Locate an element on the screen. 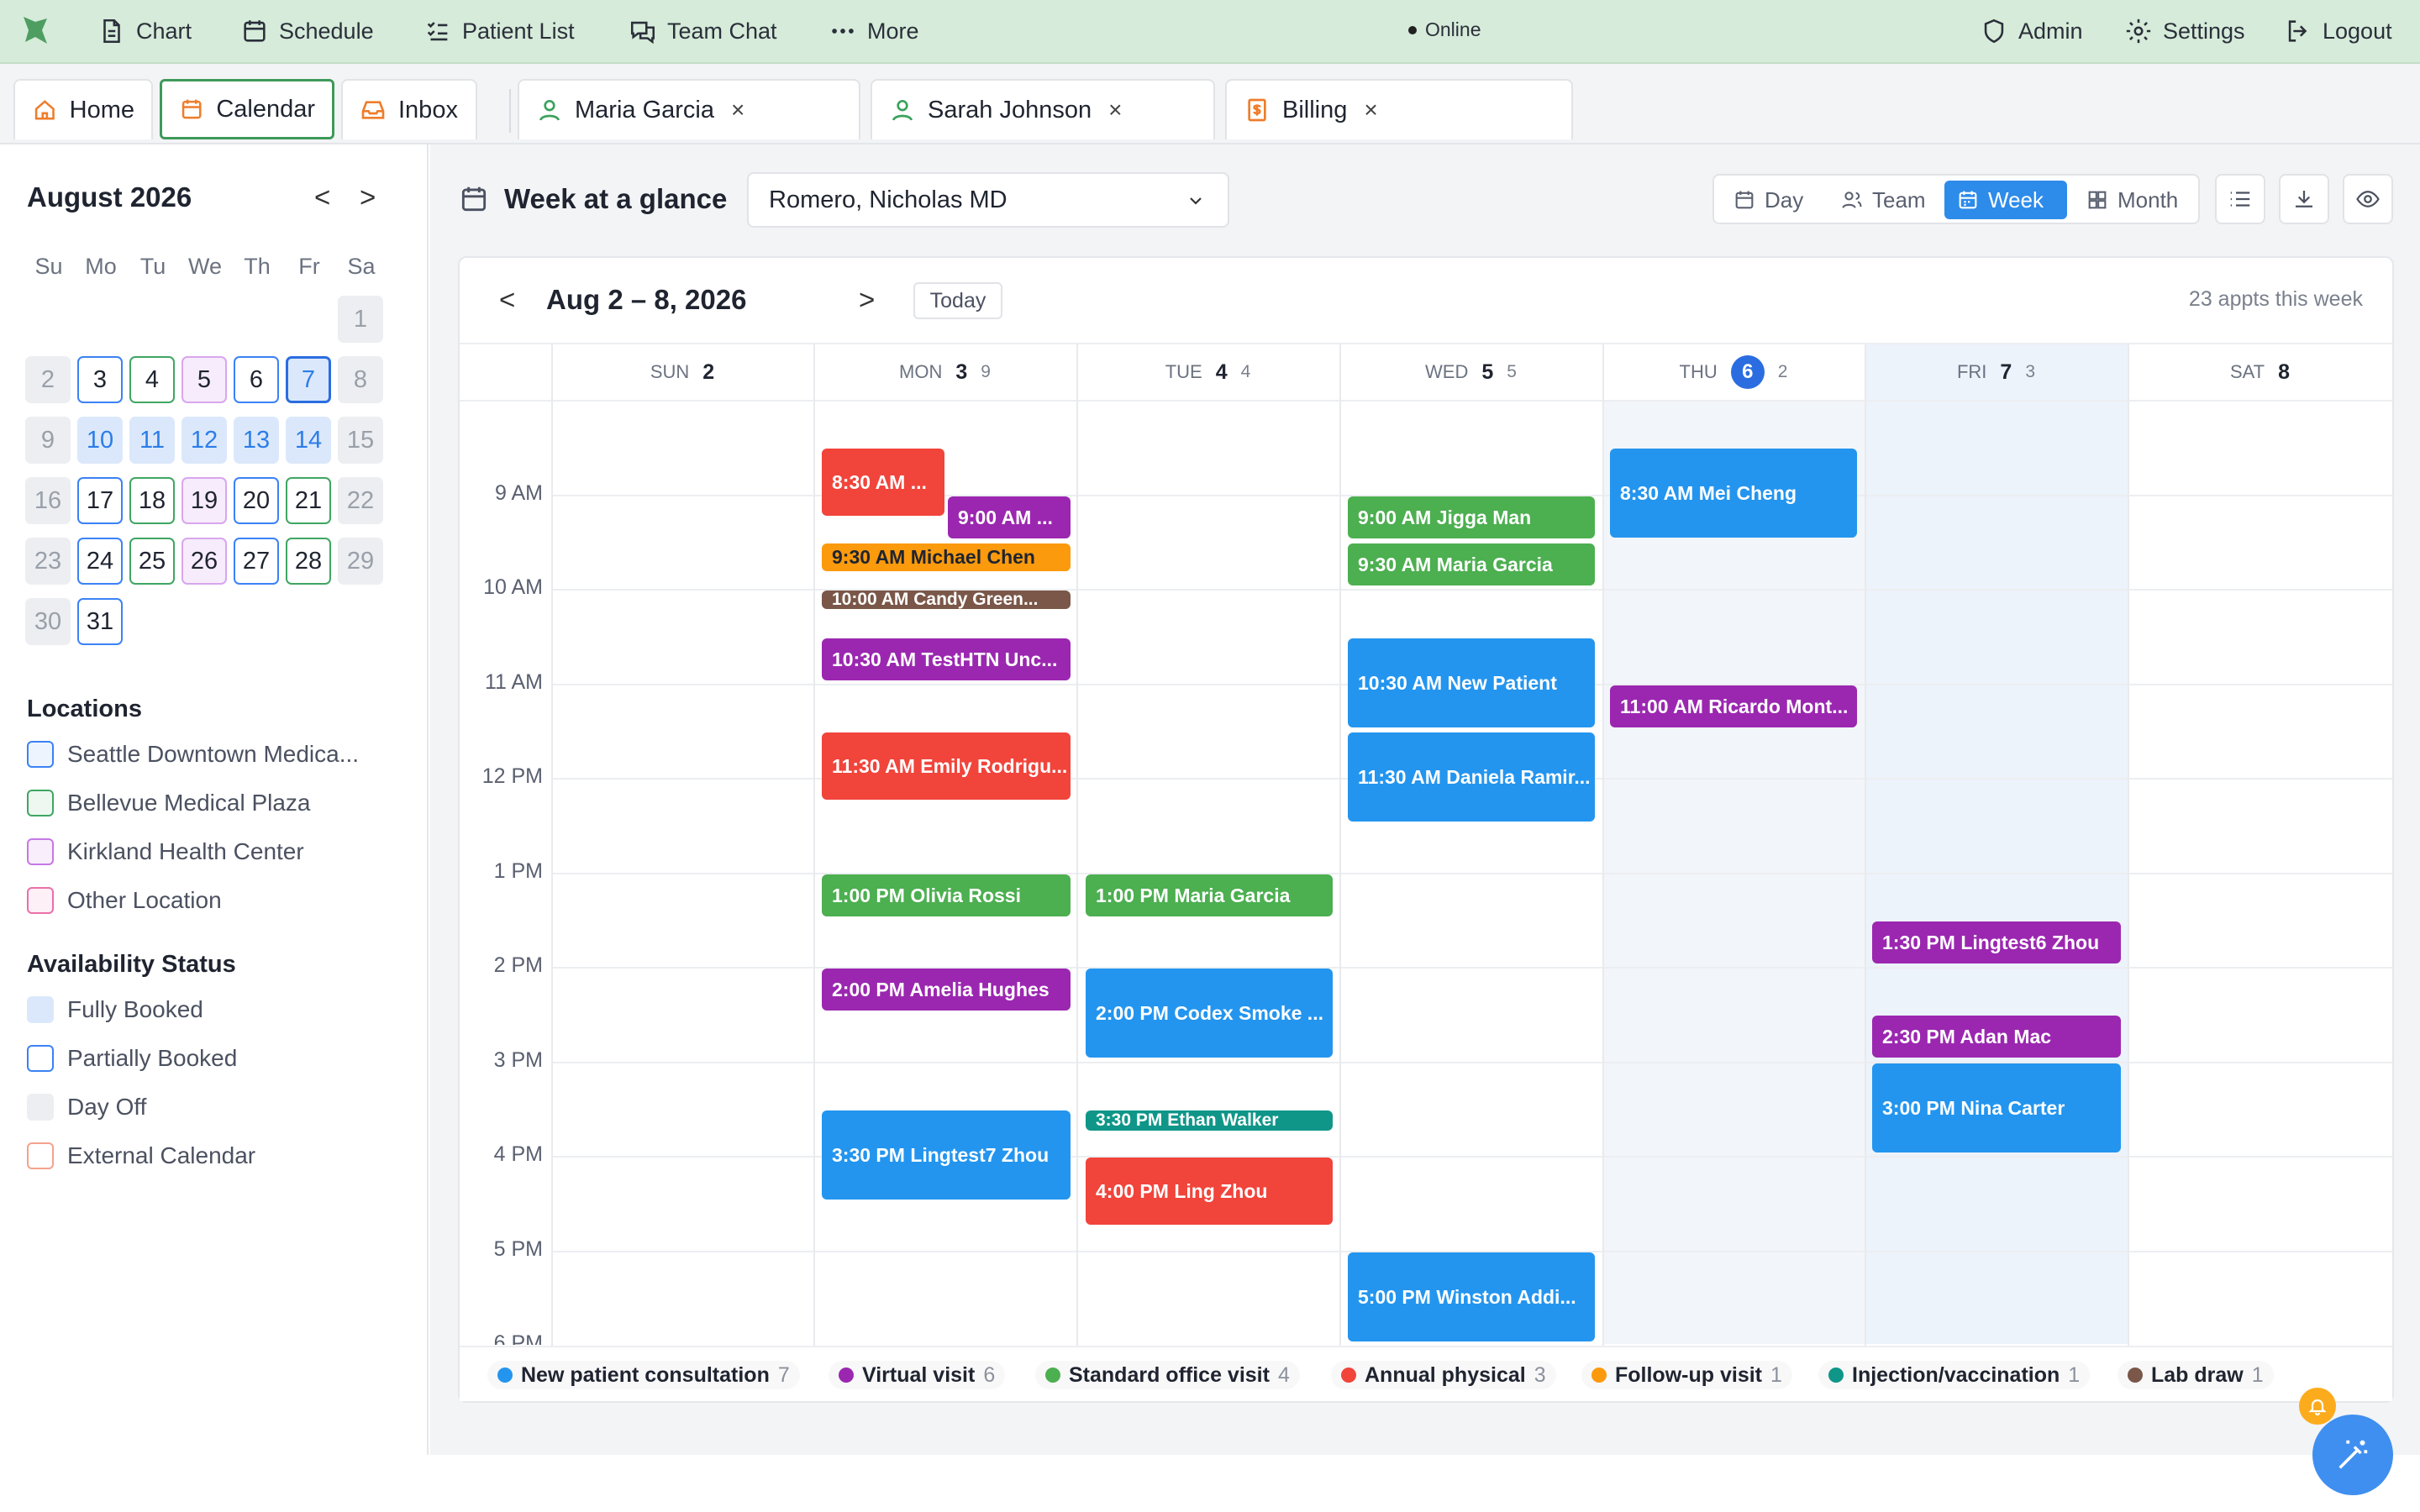 The width and height of the screenshot is (2420, 1512). mini-calendar-day: 30 is located at coordinates (48, 621).